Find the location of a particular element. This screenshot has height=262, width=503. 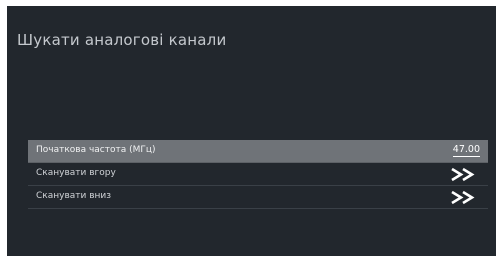

start-frequency-row: Початкова частота (МГц) 47.00 is located at coordinates (258, 151).